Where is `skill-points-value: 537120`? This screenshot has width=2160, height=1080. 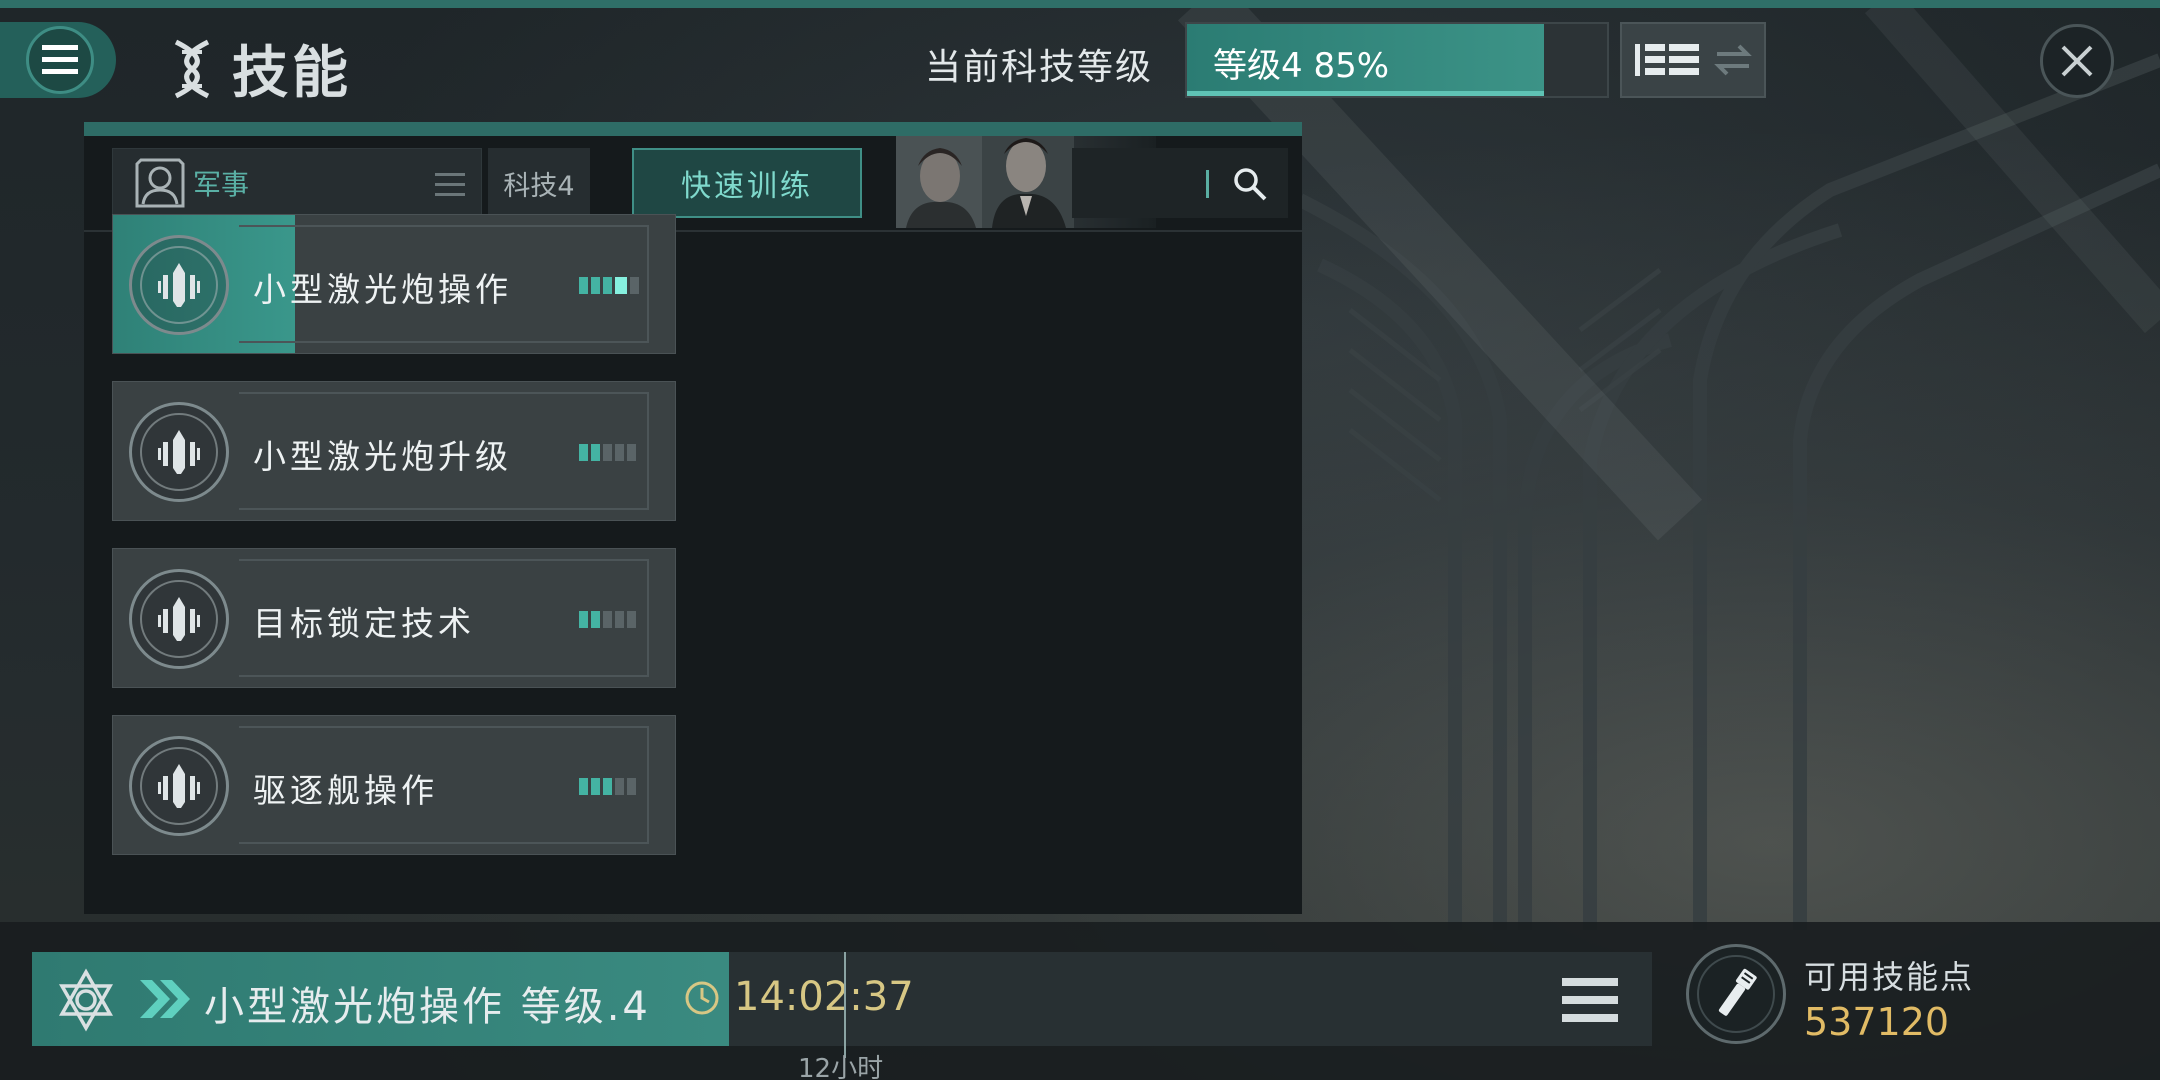
skill-points-value: 537120 is located at coordinates (1877, 1022).